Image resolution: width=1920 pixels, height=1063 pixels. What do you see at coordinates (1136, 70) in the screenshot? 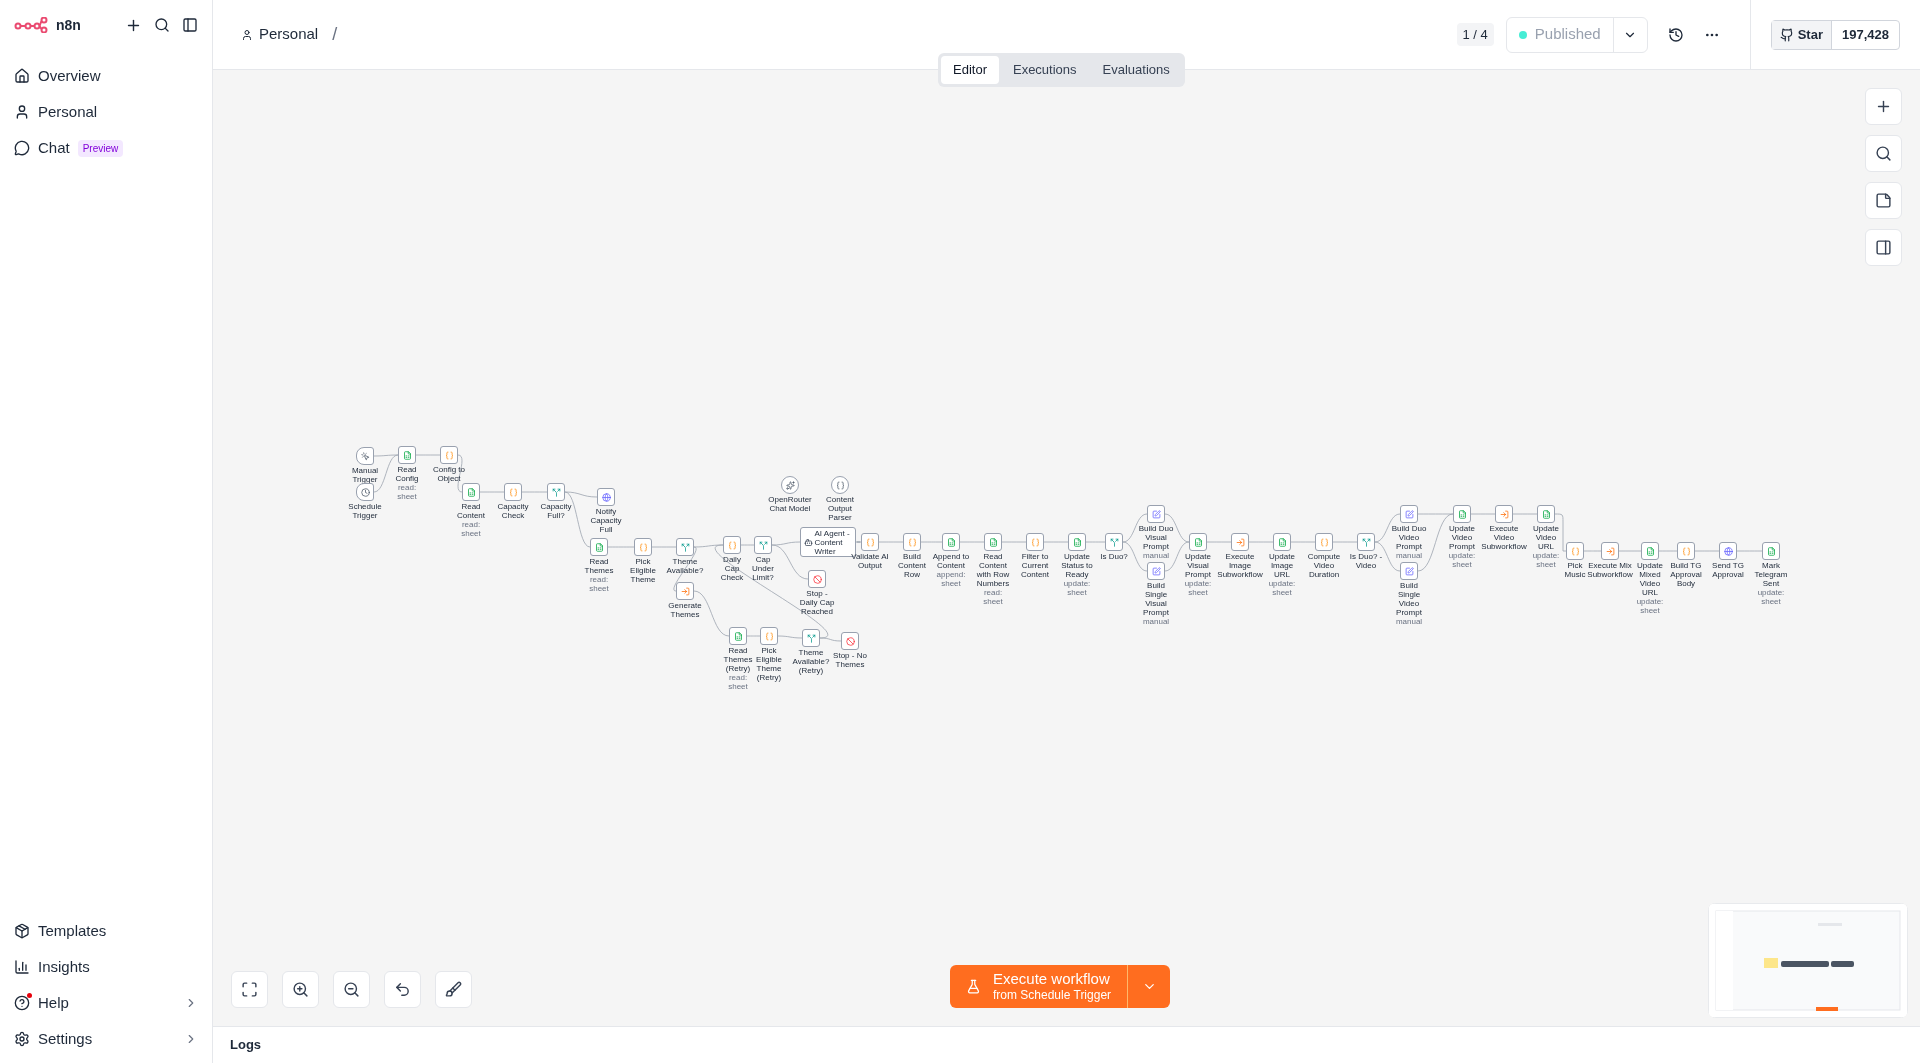
I see `view-tab: Evaluations` at bounding box center [1136, 70].